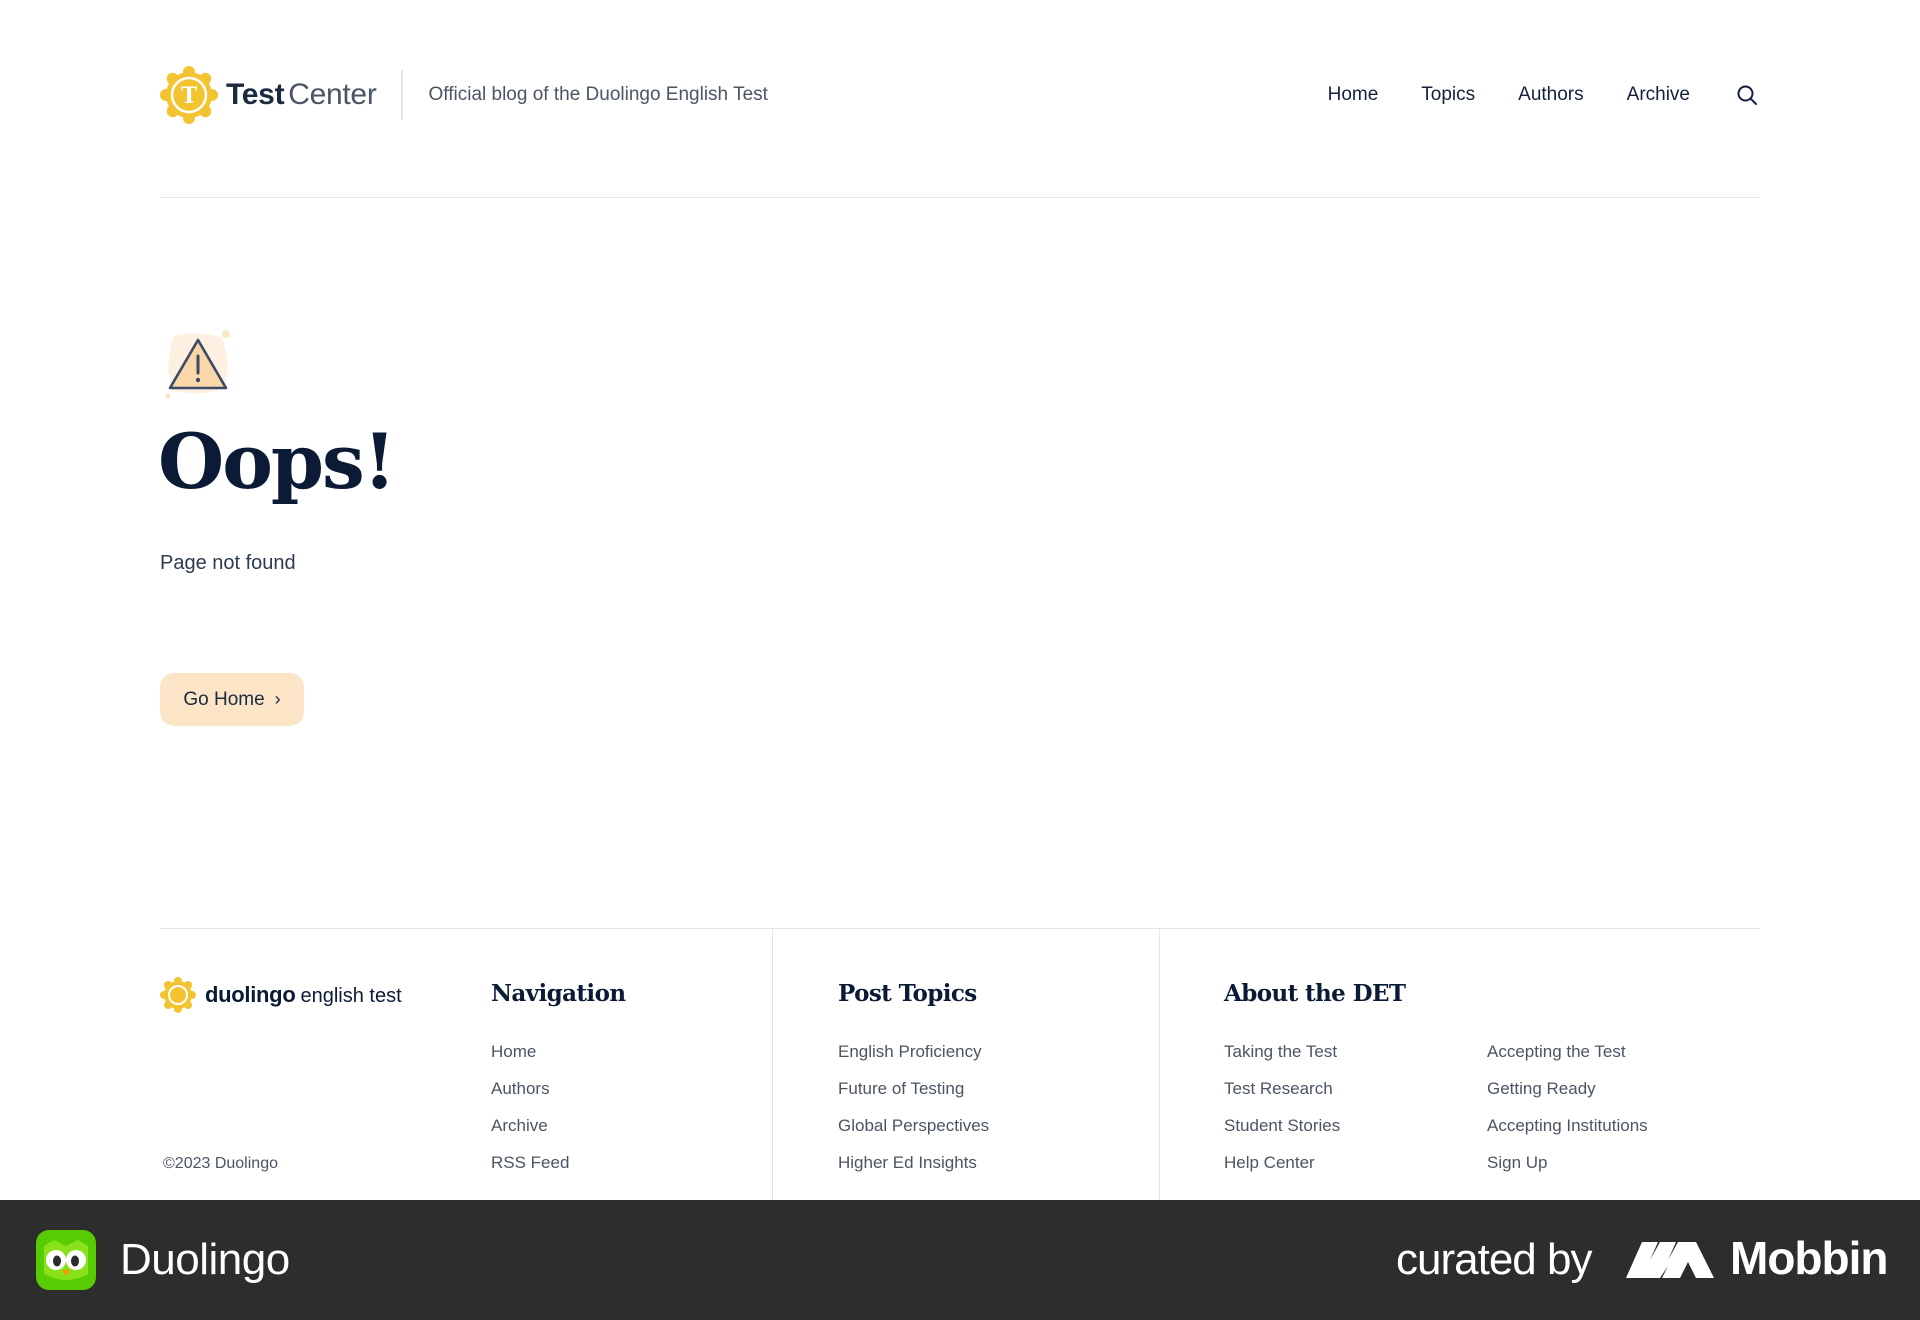 The height and width of the screenshot is (1320, 1920). I want to click on footer-brand-regular: english test, so click(351, 996).